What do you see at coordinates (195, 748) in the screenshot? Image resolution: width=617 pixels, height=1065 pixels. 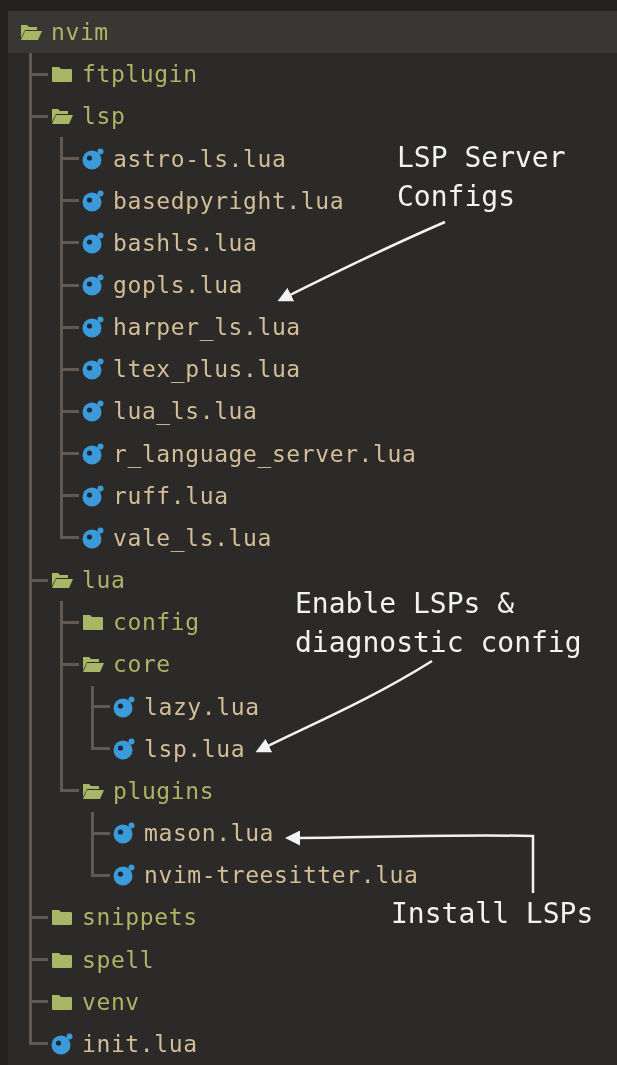 I see `file-name: lsp.lua` at bounding box center [195, 748].